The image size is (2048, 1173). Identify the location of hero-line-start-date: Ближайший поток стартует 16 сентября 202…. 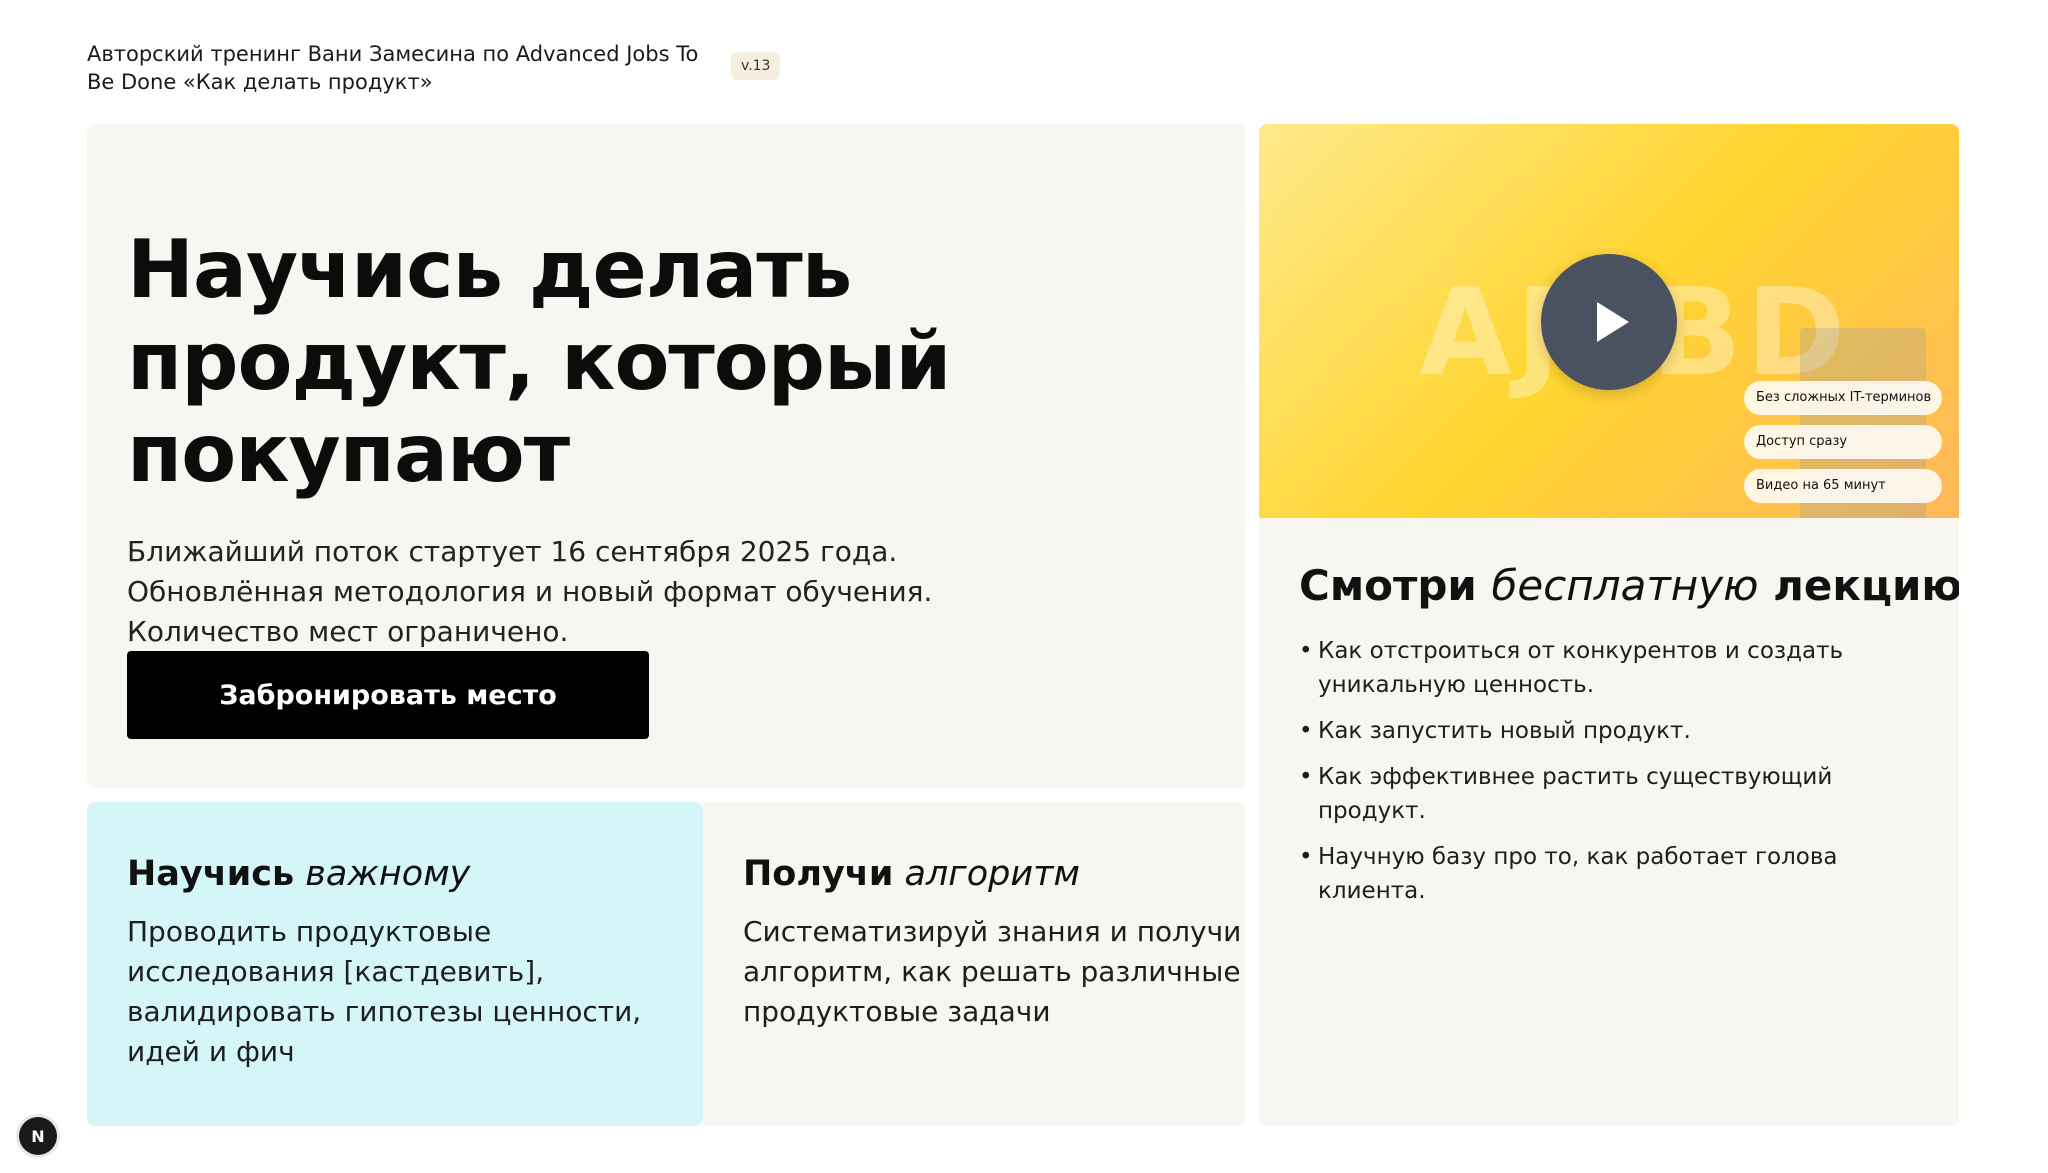
(512, 551).